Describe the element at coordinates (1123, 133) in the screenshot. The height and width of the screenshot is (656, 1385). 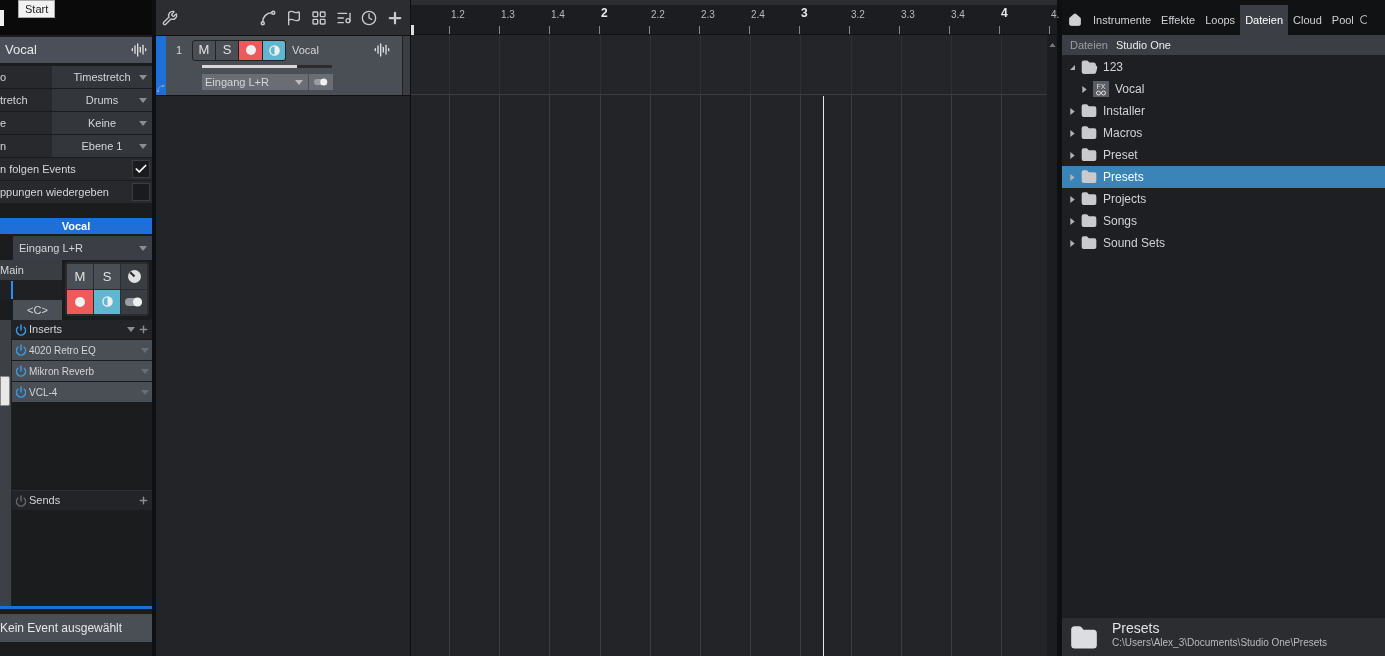
I see `file-tree-label: Macros` at that location.